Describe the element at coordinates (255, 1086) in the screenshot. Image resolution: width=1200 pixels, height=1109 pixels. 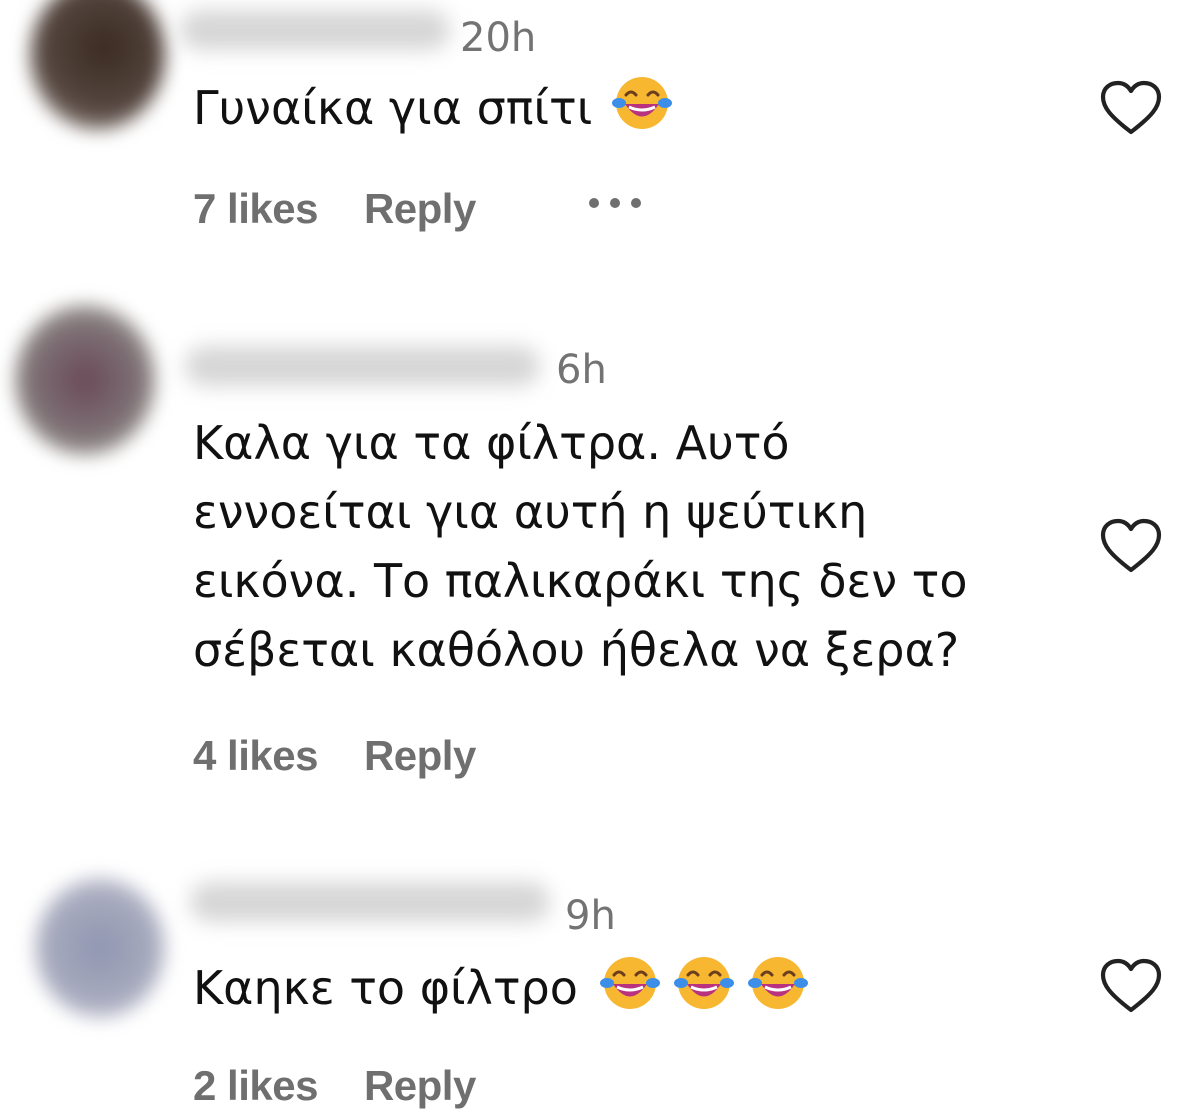
I see `likes-count-link: 2 likes` at that location.